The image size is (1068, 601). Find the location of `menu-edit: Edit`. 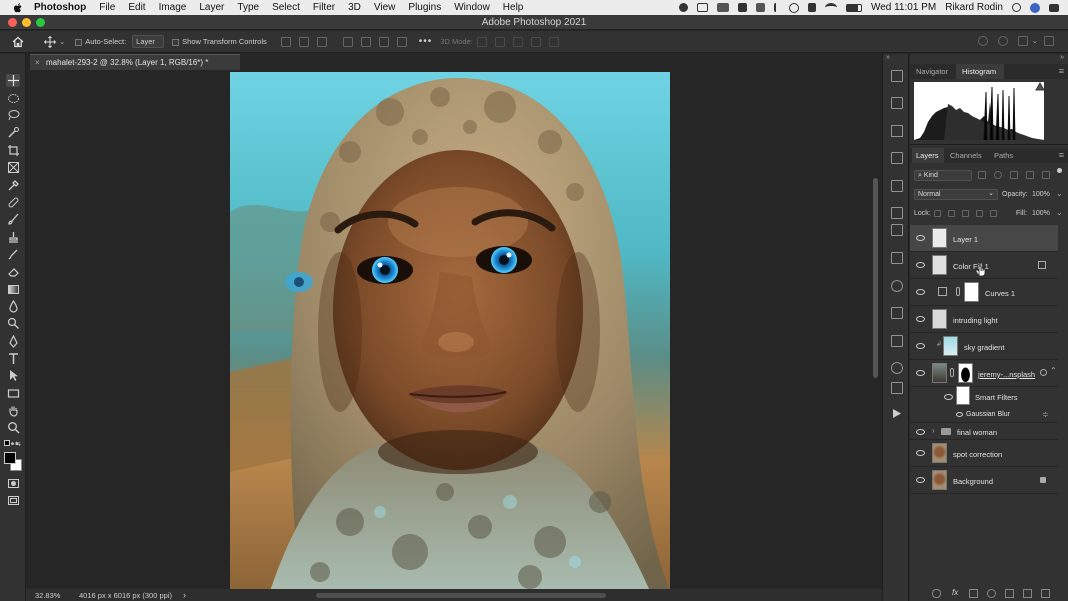

menu-edit: Edit is located at coordinates (136, 7).